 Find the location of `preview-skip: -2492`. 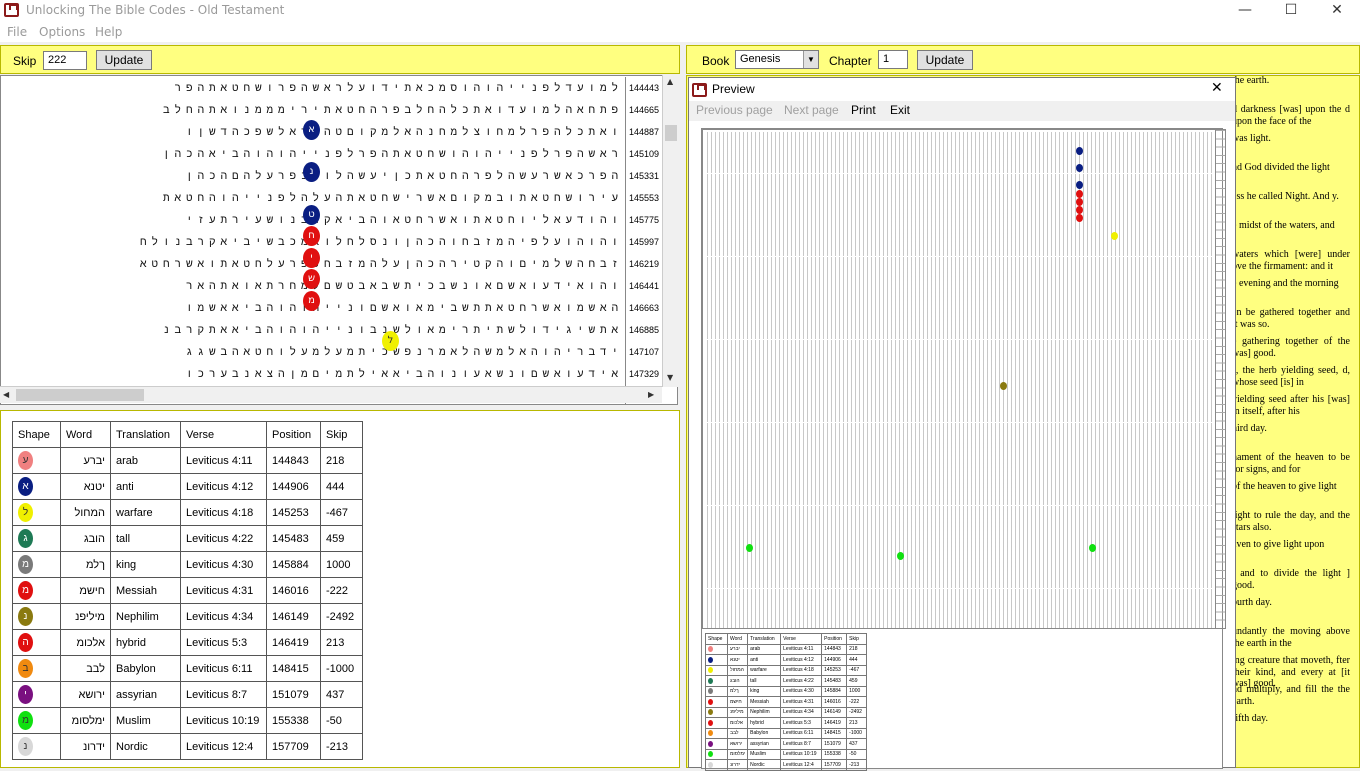

preview-skip: -2492 is located at coordinates (857, 712).